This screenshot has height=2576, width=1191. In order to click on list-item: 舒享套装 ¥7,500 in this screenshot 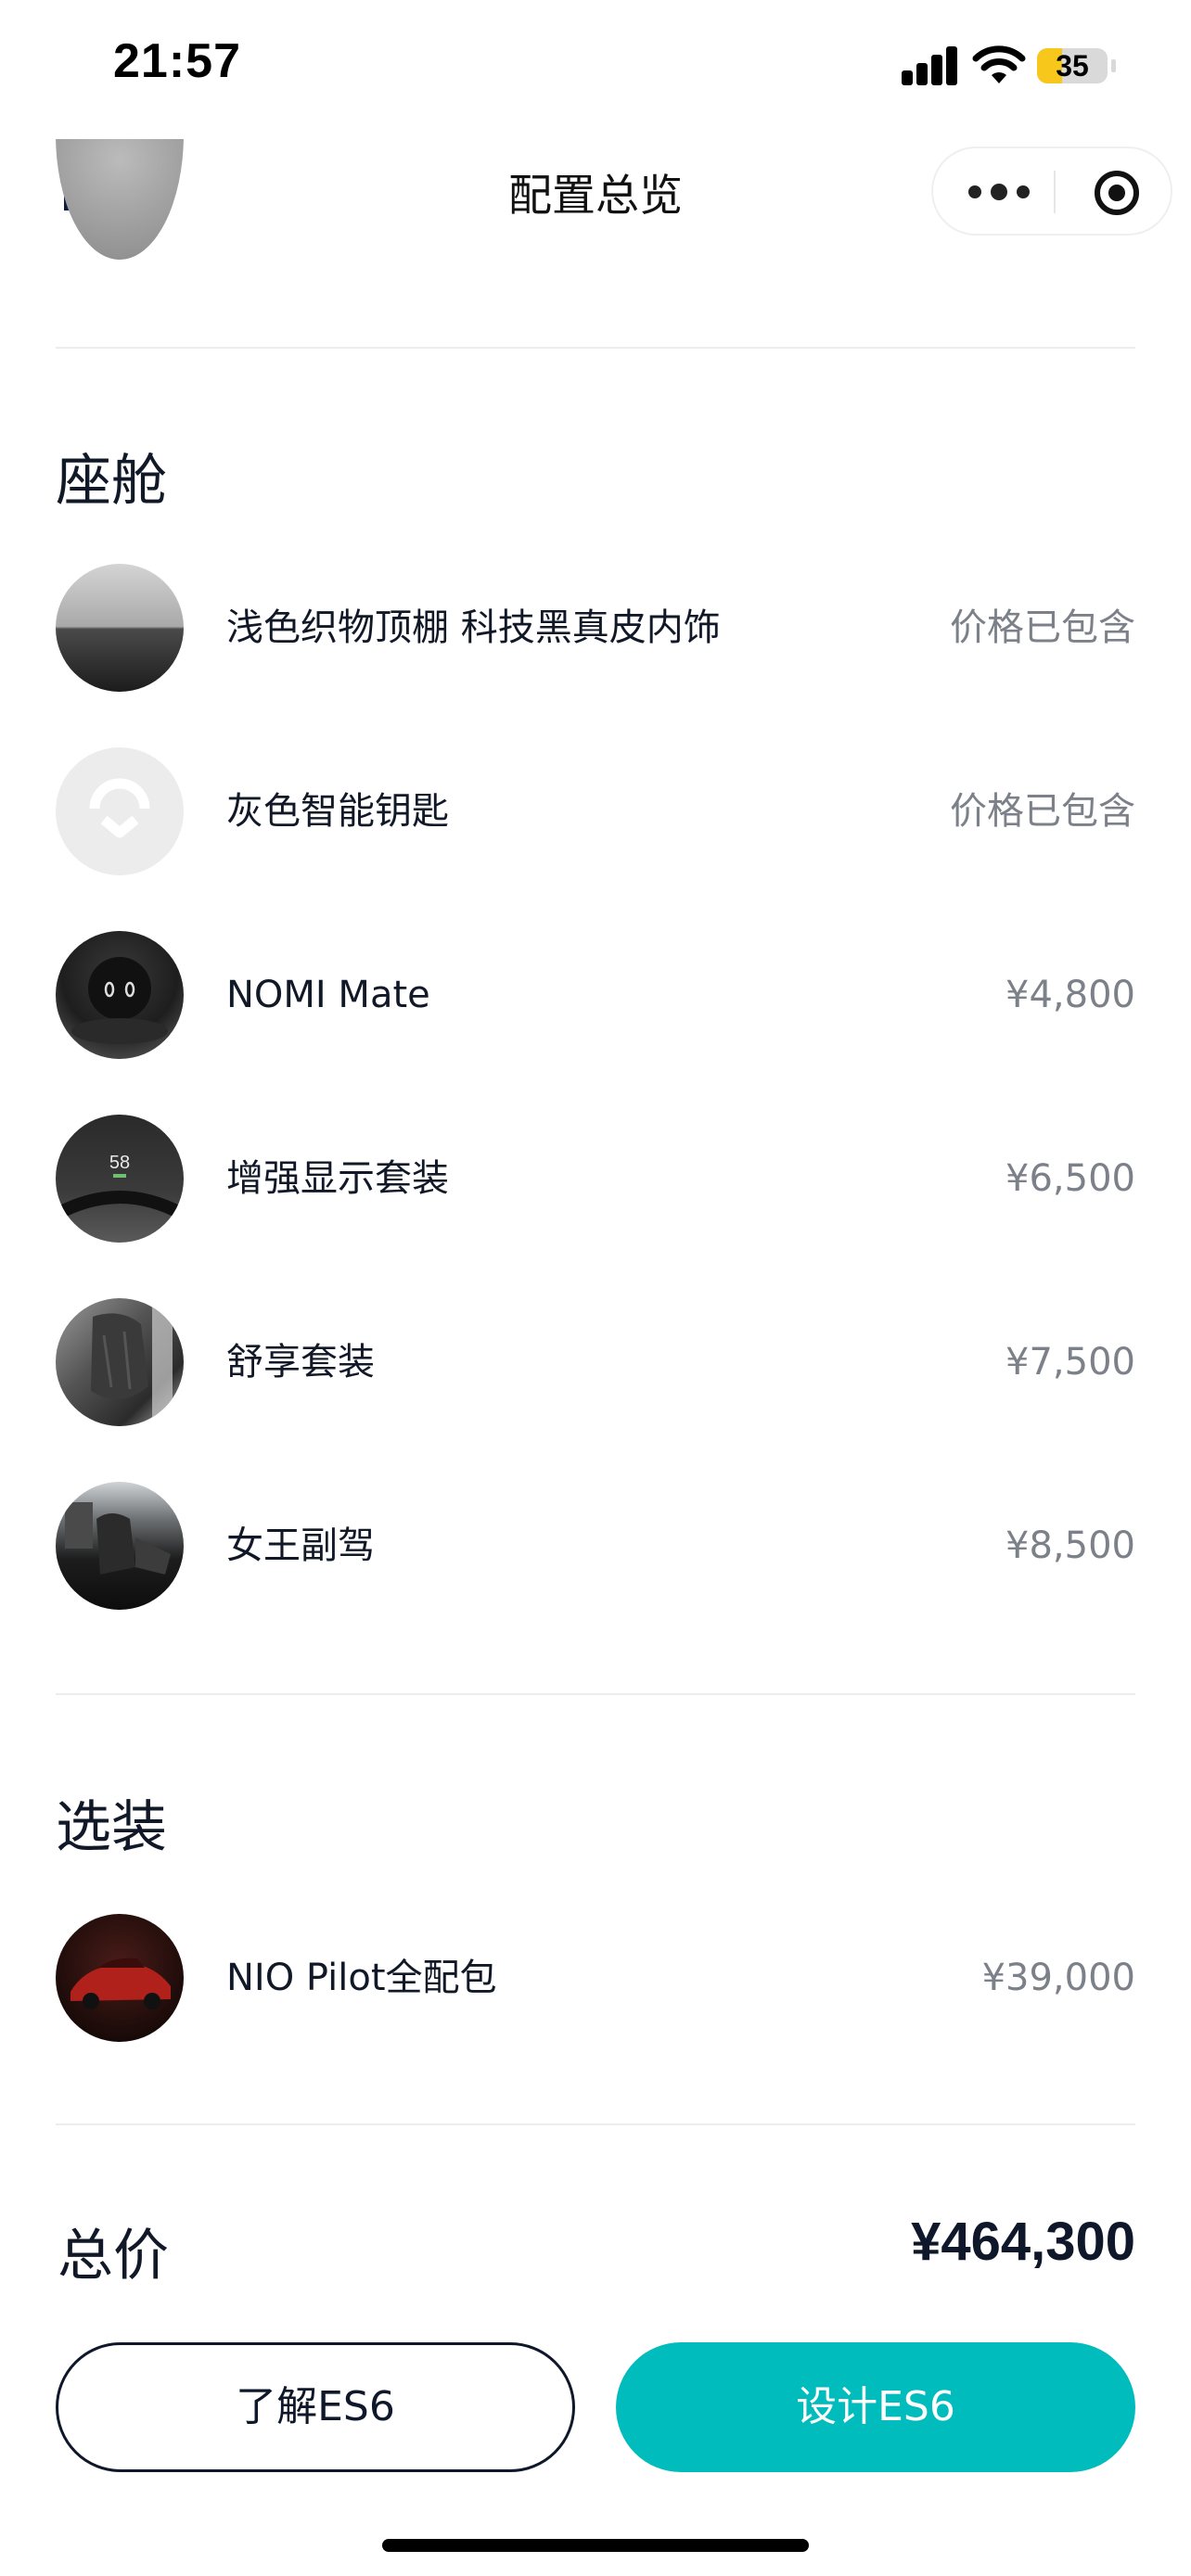, I will do `click(595, 1362)`.